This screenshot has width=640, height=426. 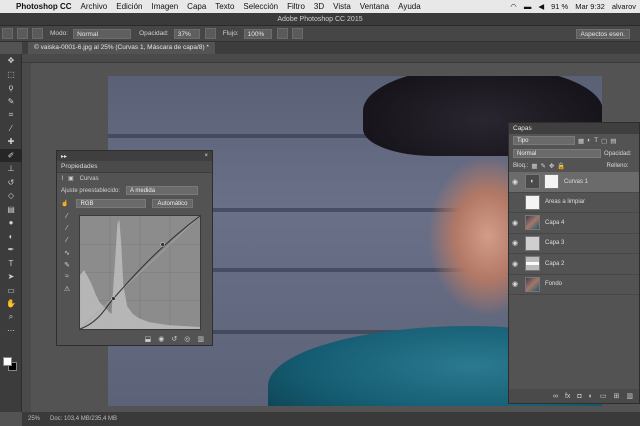 I want to click on dodge-icon: ◐, so click(x=11, y=237).